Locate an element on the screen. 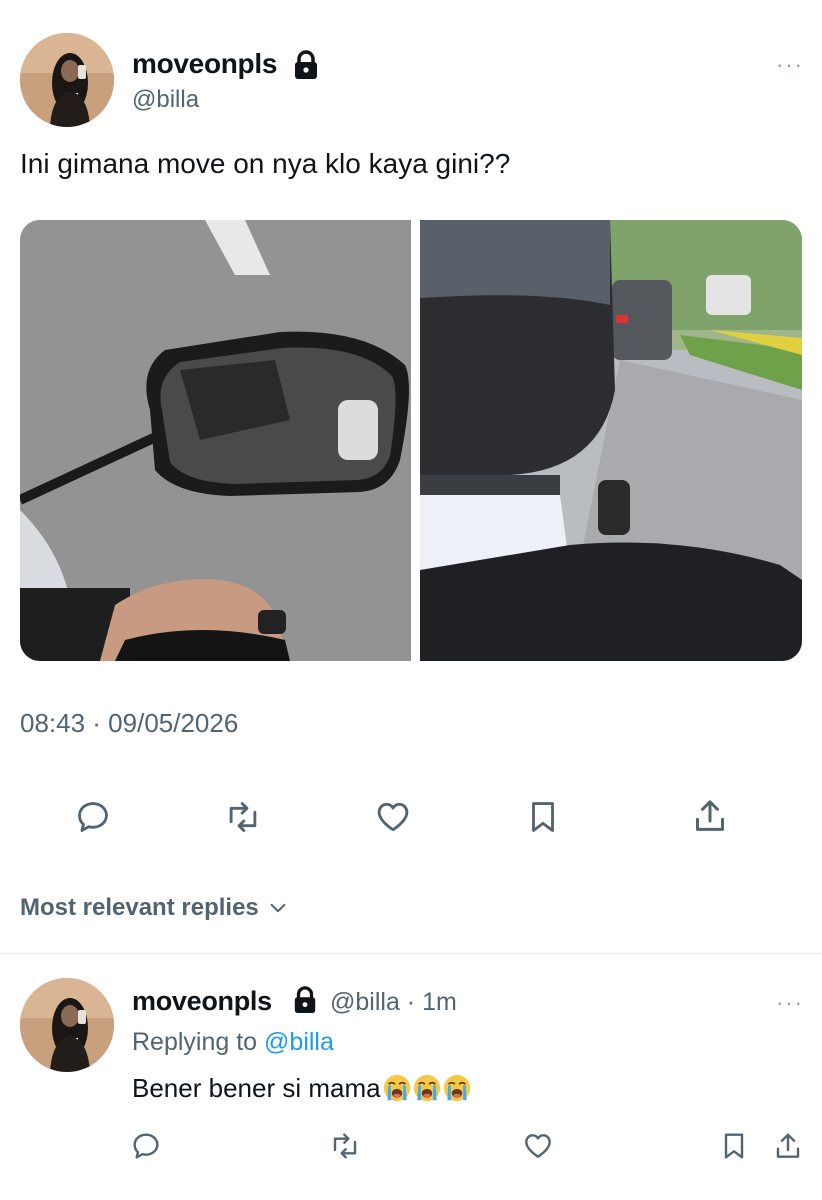 This screenshot has height=1200, width=822. author-avatar is located at coordinates (67, 80).